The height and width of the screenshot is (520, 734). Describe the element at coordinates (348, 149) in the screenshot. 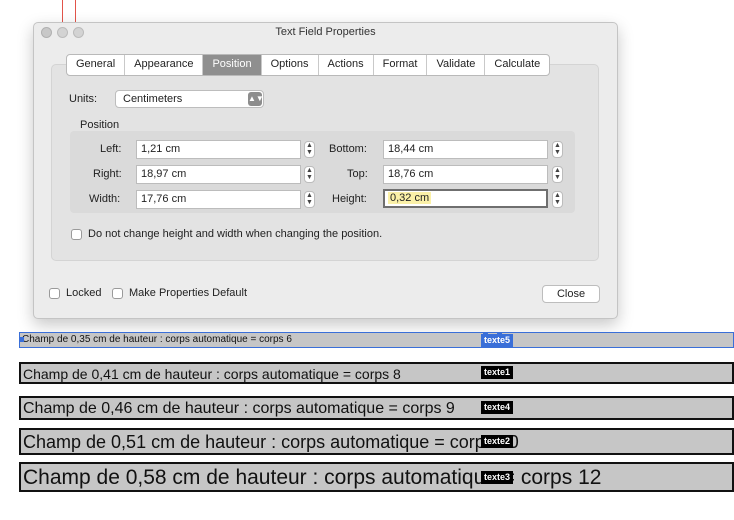

I see `bottom-label: Bottom:` at that location.